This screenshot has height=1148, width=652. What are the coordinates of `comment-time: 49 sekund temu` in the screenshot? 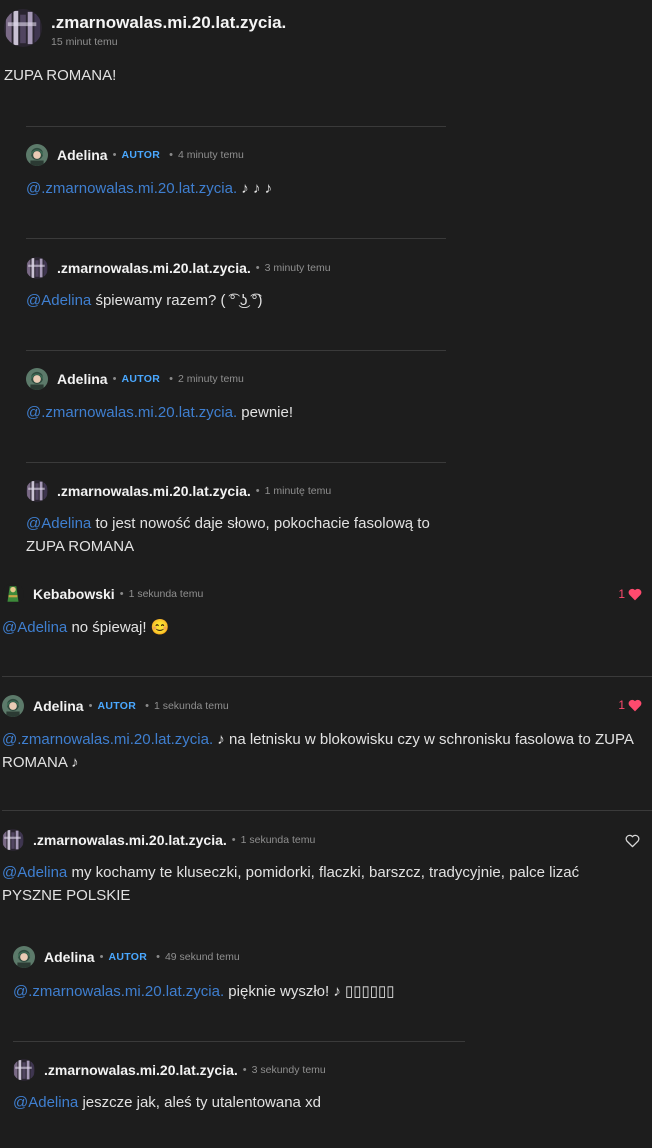 It's located at (202, 957).